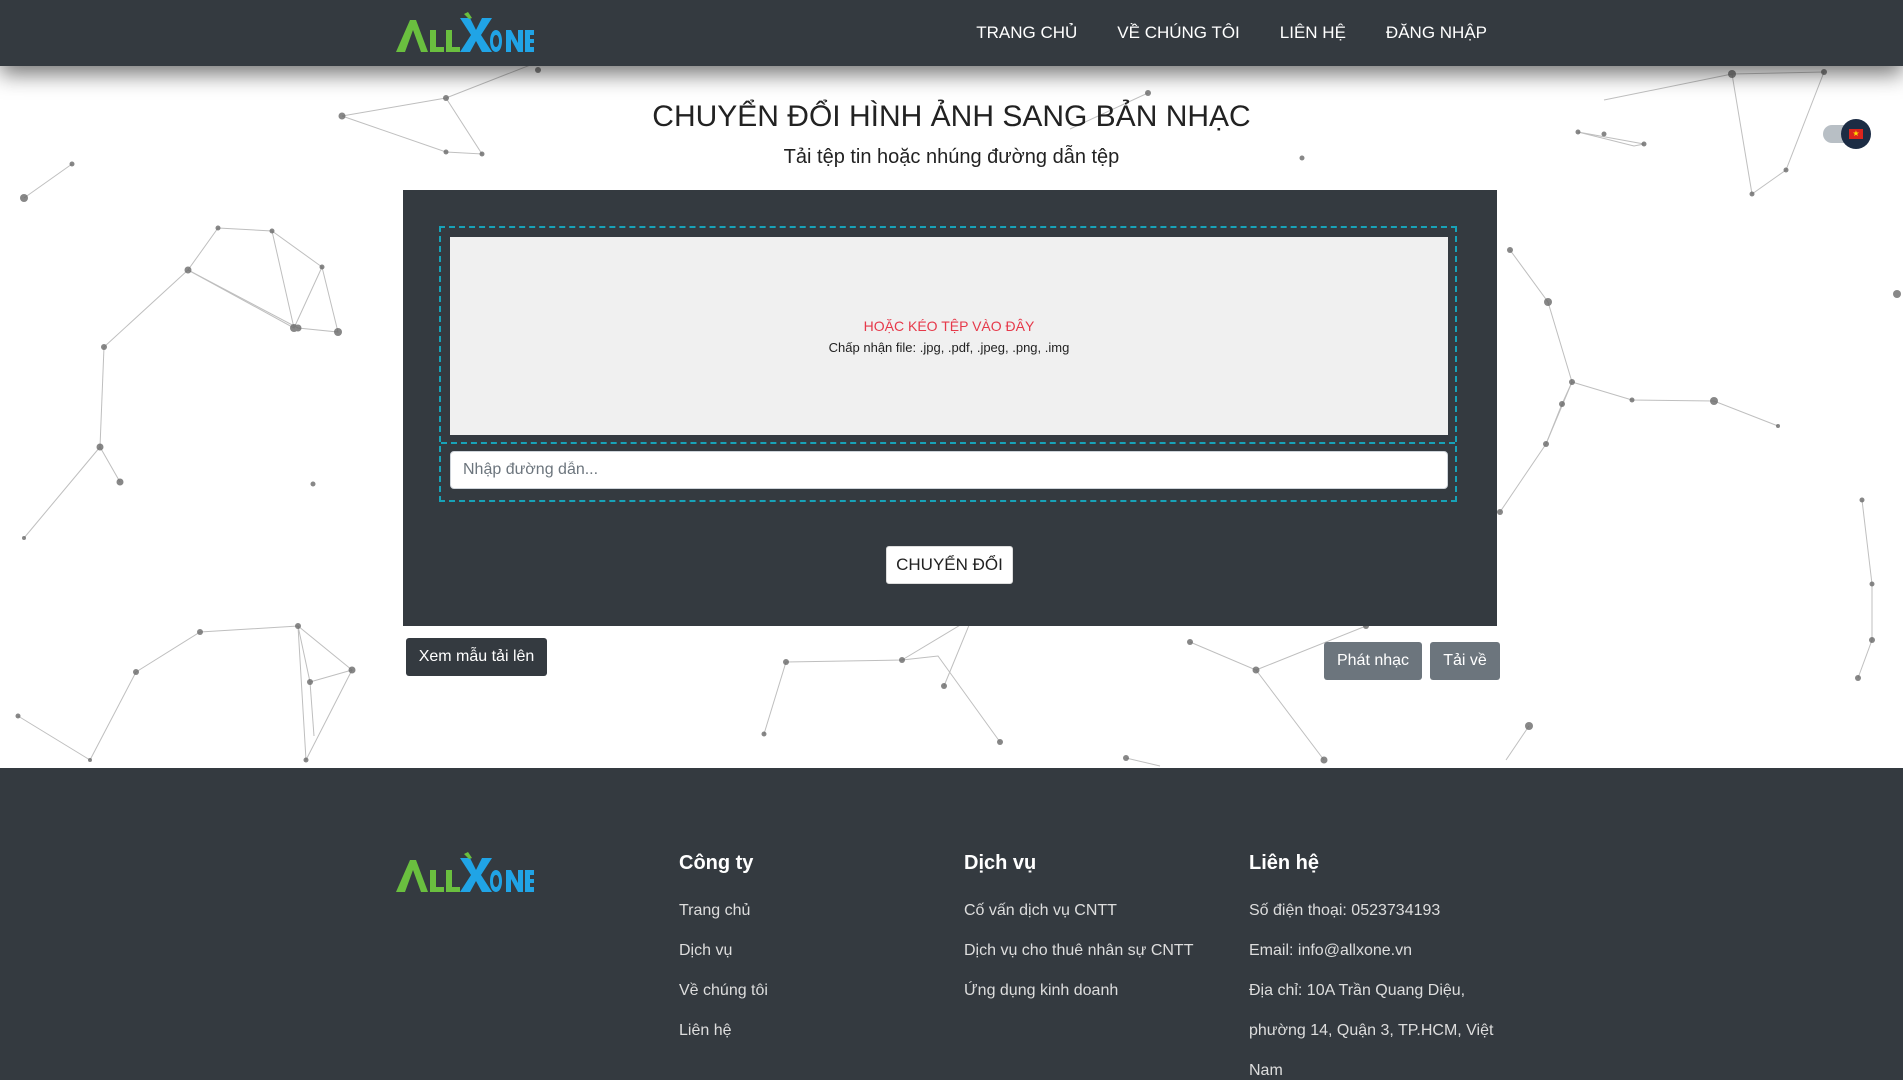  Describe the element at coordinates (1345, 910) in the screenshot. I see `footer-phone: Số điện thoại: 0523734193` at that location.